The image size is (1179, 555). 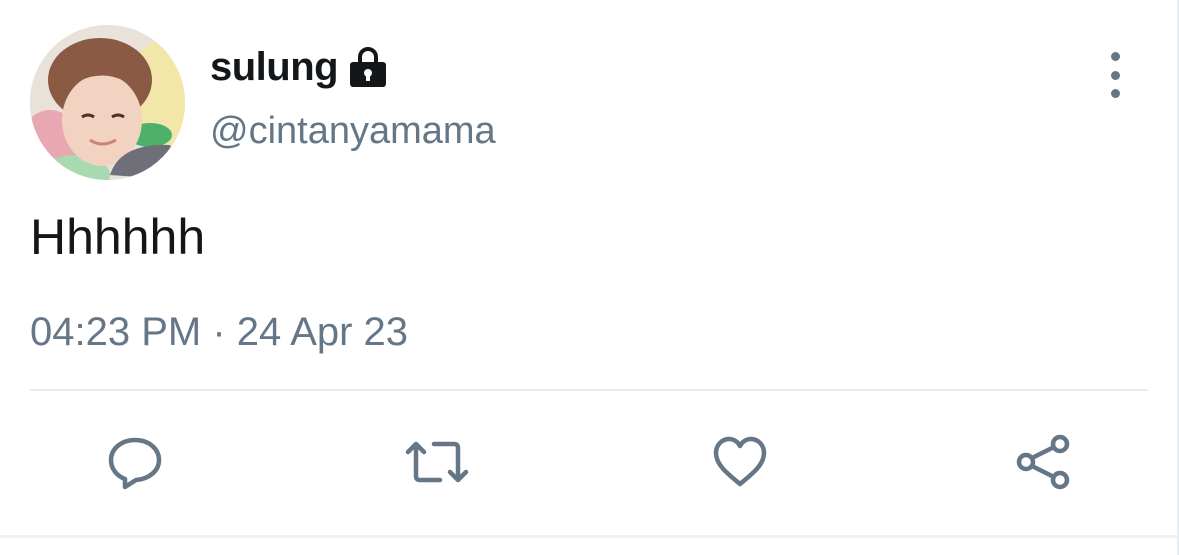 I want to click on timestamp-row: 04:23 PM · 24 Apr 23, so click(x=219, y=332).